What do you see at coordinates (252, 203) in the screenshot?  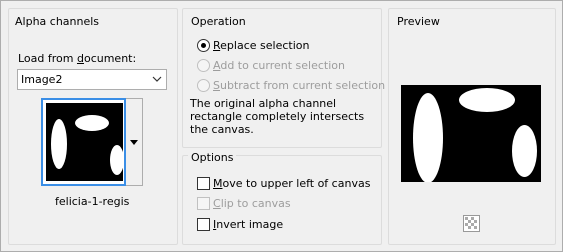 I see `clip-to-canvas-label: Clip to canvas` at bounding box center [252, 203].